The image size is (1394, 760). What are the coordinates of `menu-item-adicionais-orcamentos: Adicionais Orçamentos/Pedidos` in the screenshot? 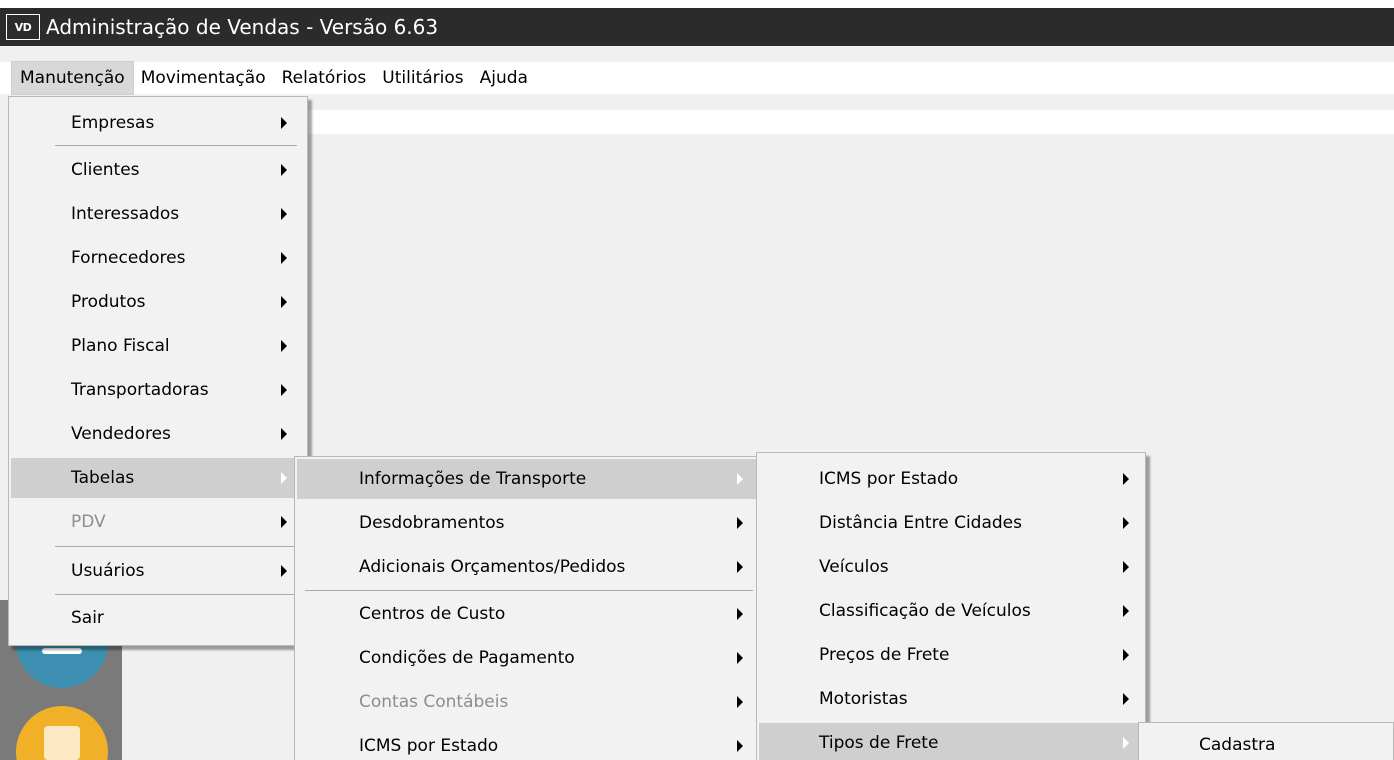 It's located at (529, 567).